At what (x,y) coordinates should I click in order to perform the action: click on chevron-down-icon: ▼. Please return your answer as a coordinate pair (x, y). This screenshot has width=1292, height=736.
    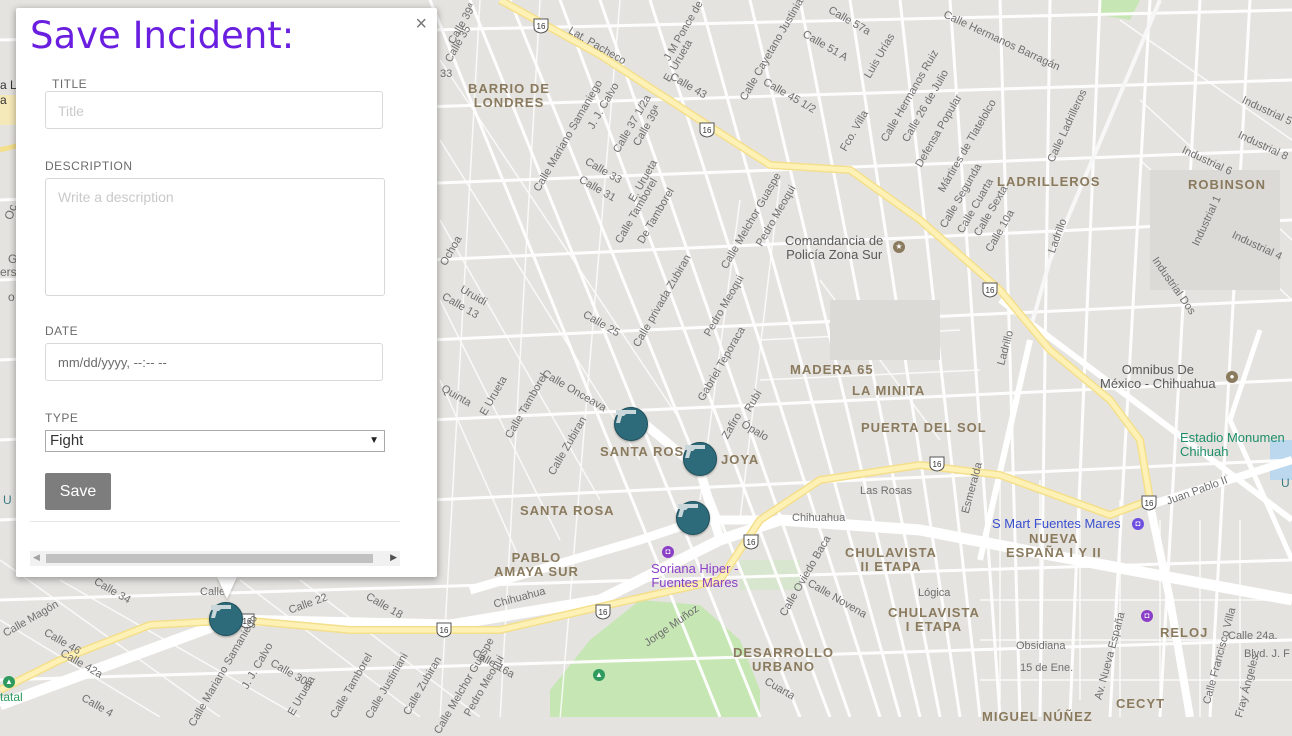
    Looking at the image, I should click on (374, 440).